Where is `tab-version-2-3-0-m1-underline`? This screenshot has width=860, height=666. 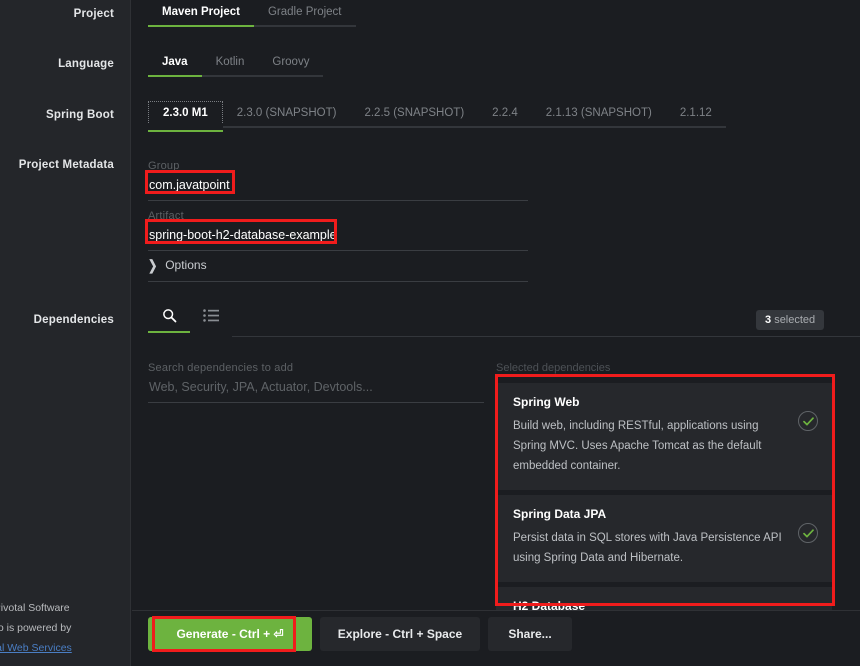
tab-version-2-3-0-m1-underline is located at coordinates (185, 131).